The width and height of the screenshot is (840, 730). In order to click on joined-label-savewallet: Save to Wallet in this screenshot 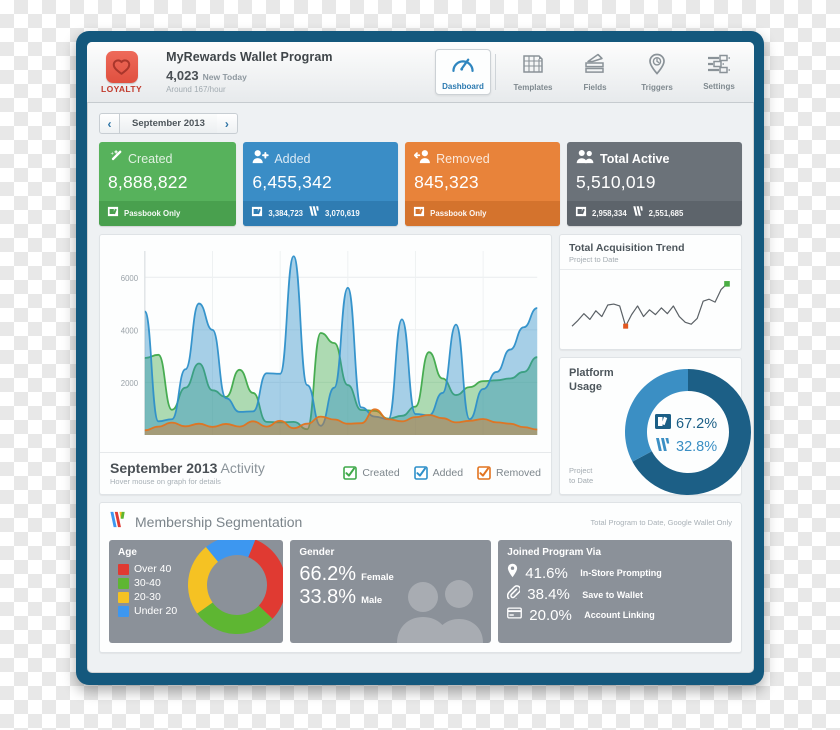, I will do `click(612, 594)`.